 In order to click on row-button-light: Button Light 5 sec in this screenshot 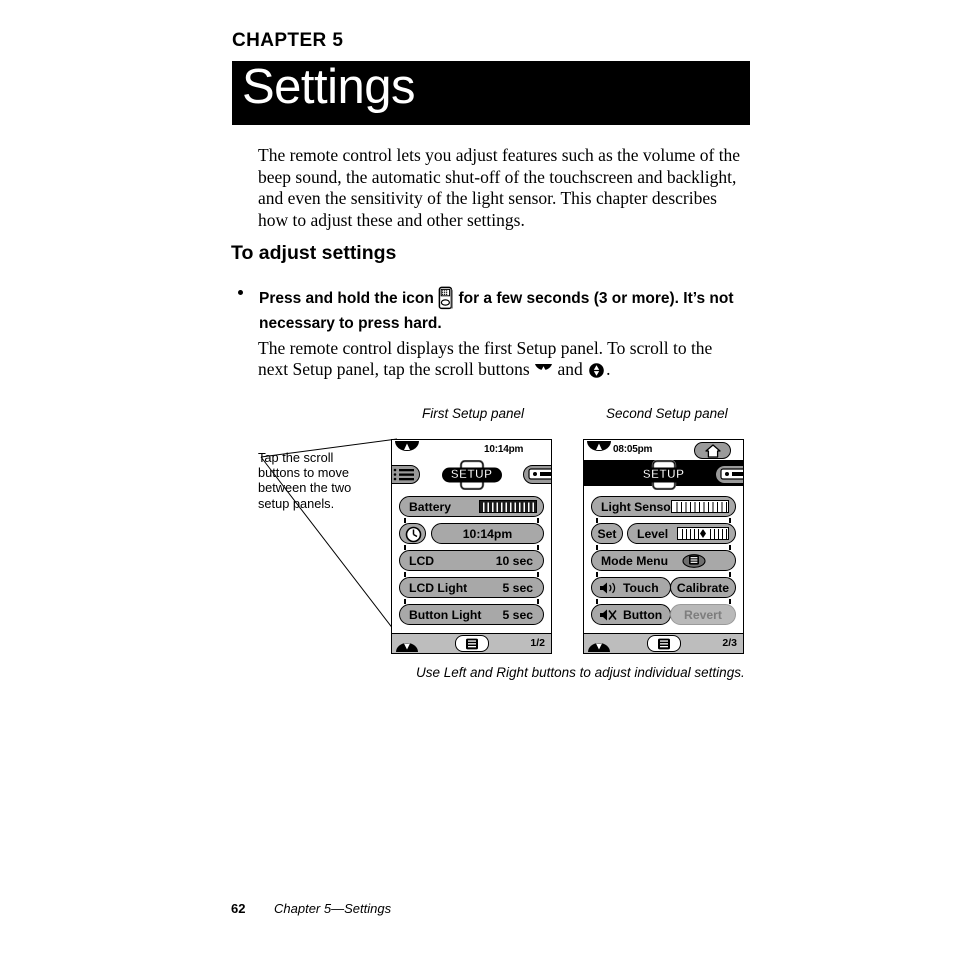, I will do `click(471, 614)`.